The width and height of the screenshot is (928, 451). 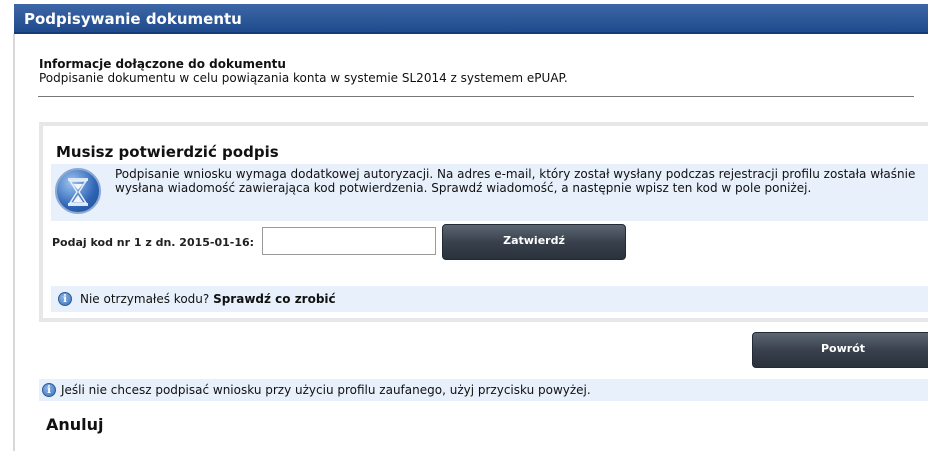 I want to click on help-text: Nie otrzymałeś kodu? Sprawdź co zrobić, so click(x=208, y=299).